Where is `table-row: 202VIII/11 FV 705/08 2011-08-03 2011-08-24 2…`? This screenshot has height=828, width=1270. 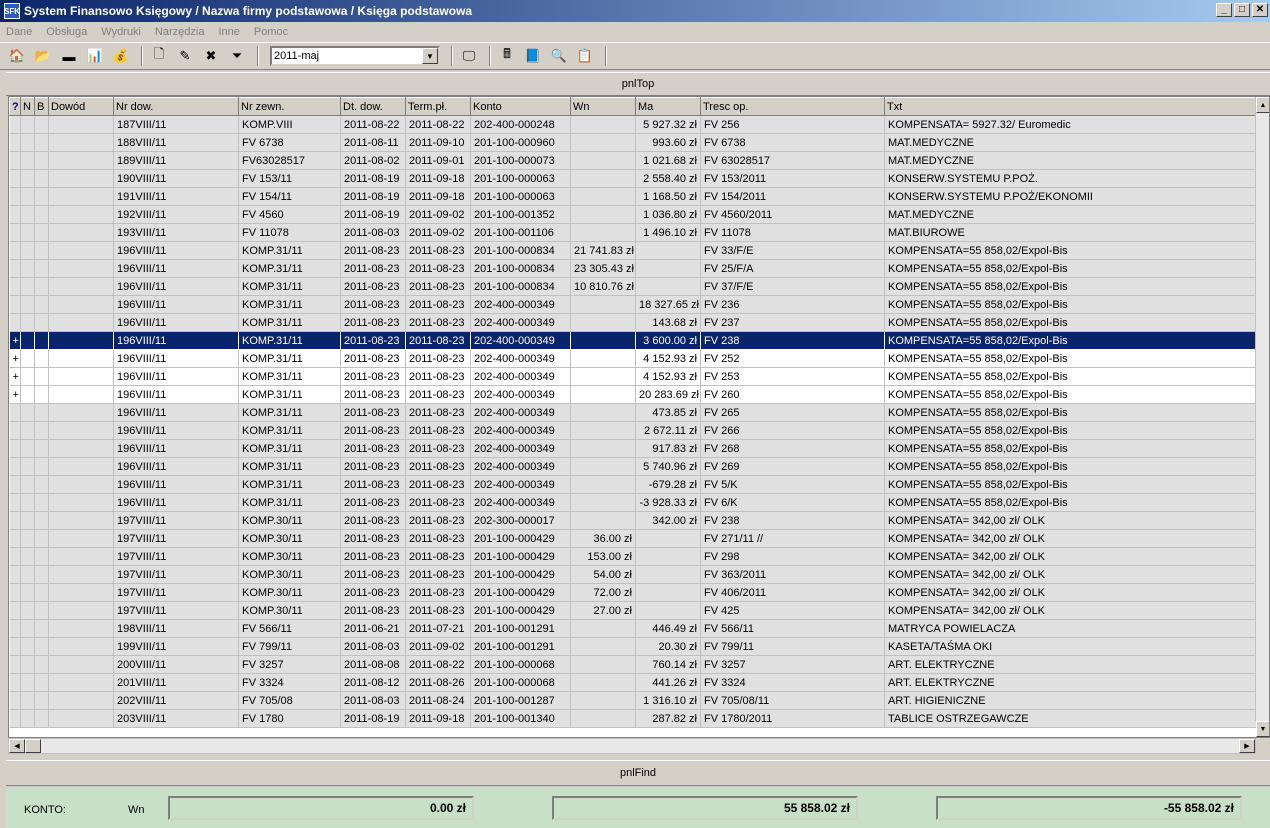
table-row: 202VIII/11 FV 705/08 2011-08-03 2011-08-24 2… is located at coordinates (633, 700).